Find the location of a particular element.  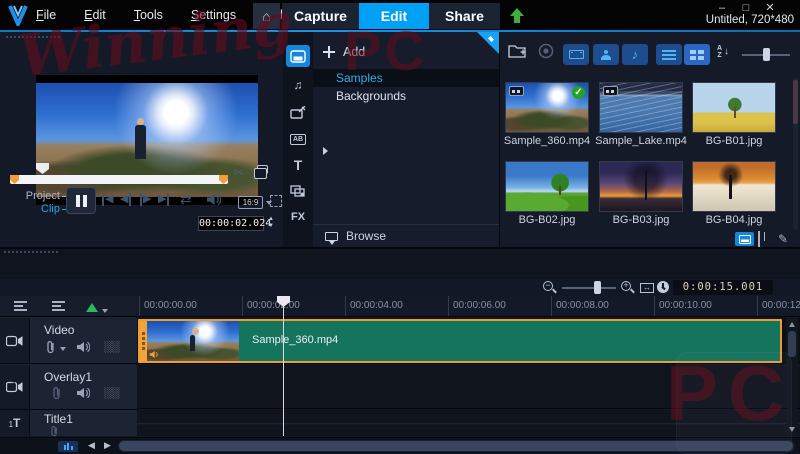

track-height-button is located at coordinates (68, 446).